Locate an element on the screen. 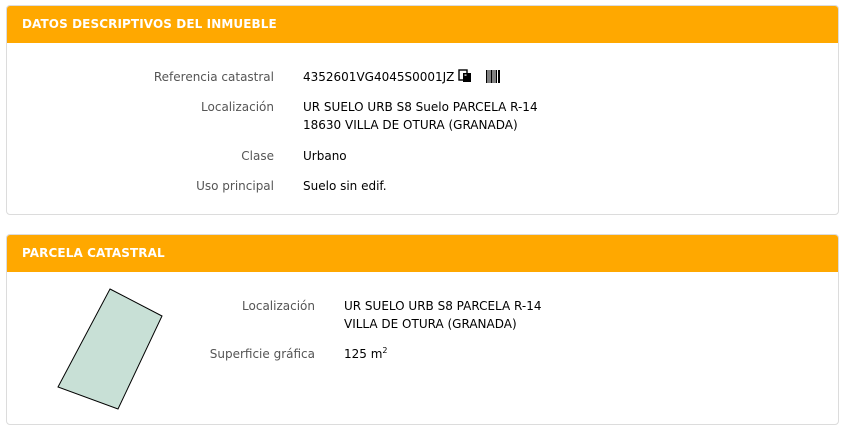  superficie-unit-exponent: 2 is located at coordinates (385, 350).